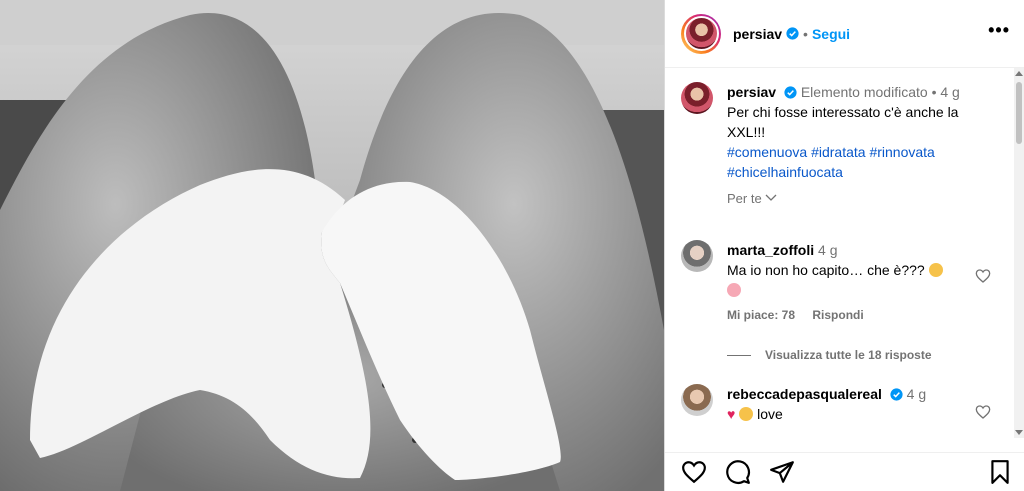 The image size is (1024, 491). I want to click on comment-text: Ma io non ho capito… che è???, so click(826, 270).